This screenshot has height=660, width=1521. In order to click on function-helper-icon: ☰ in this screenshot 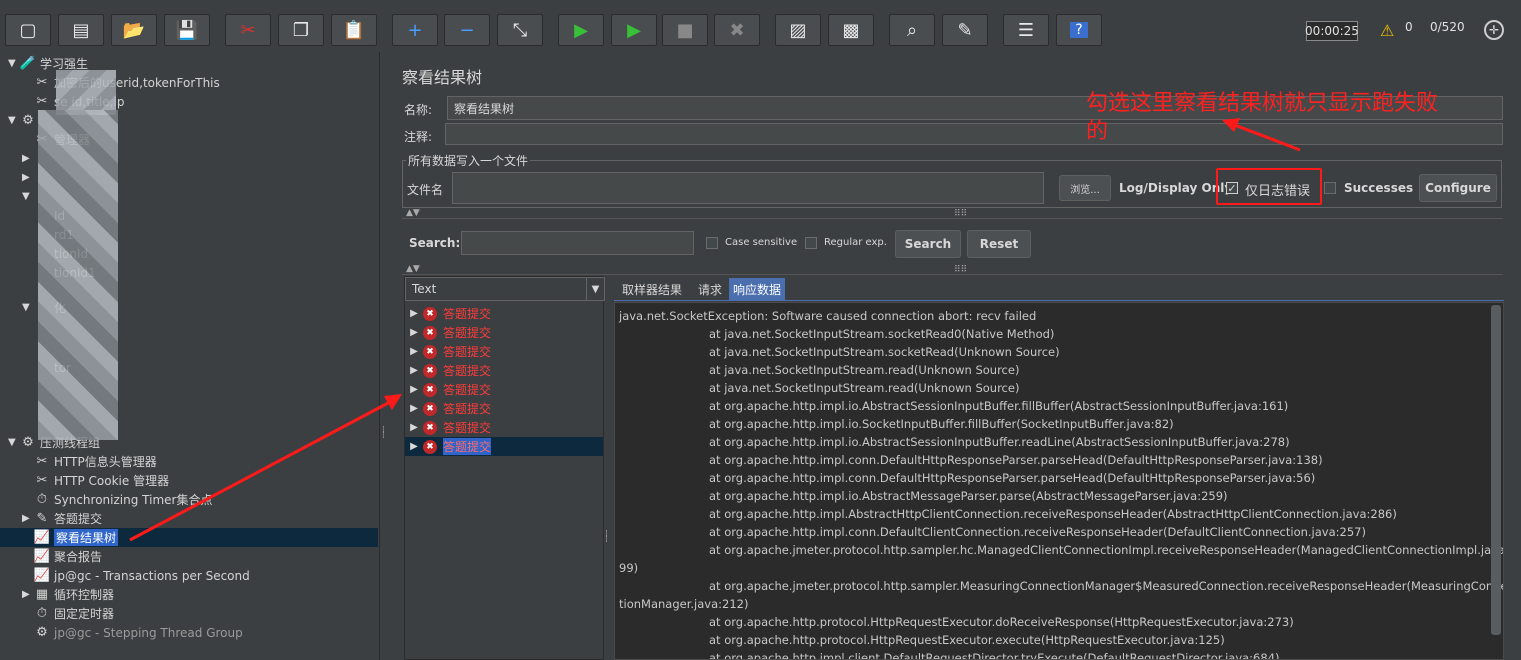, I will do `click(1026, 30)`.